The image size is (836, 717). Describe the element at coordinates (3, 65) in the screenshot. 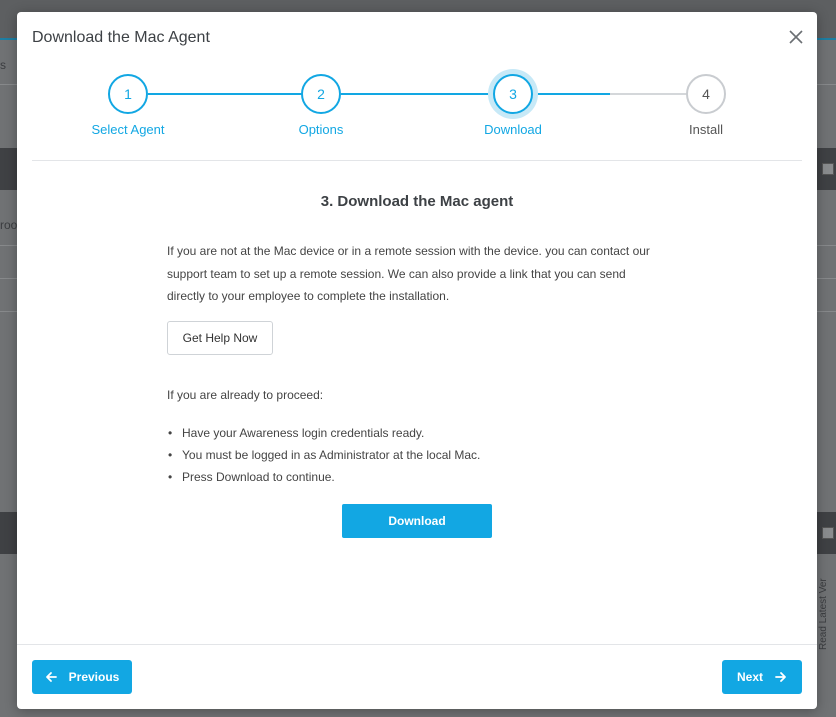

I see `background-text-fragment: s` at that location.